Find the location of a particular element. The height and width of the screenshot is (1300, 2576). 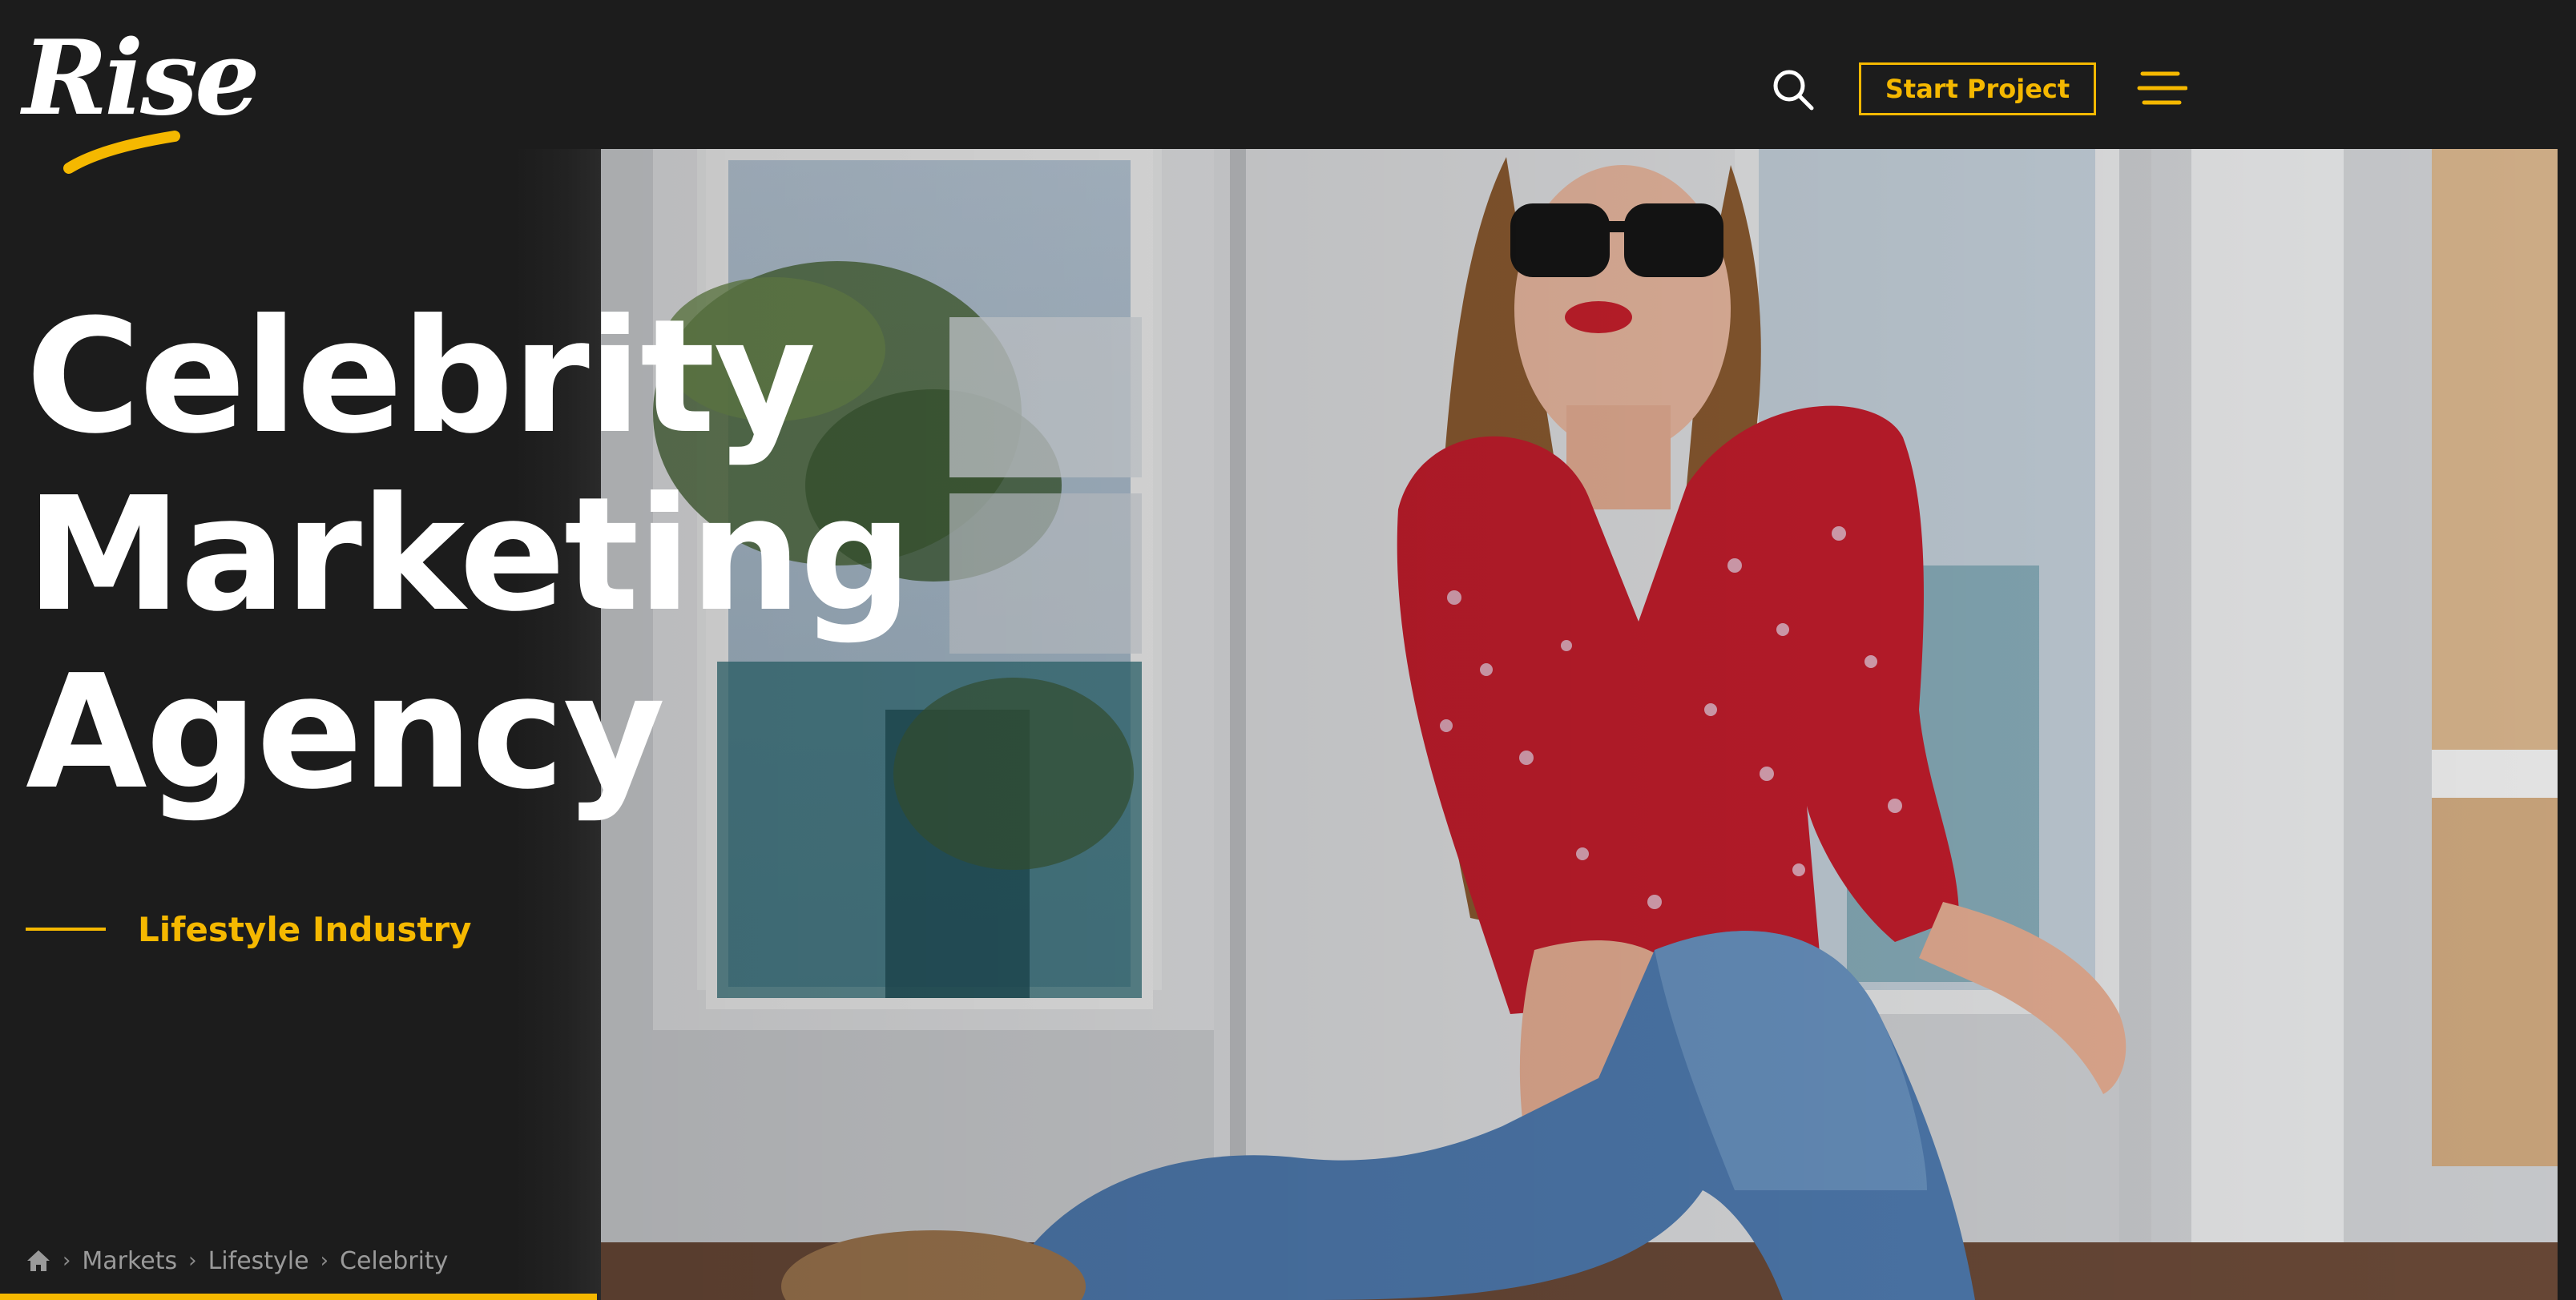

hero-title-line: Agency is located at coordinates (345, 733).